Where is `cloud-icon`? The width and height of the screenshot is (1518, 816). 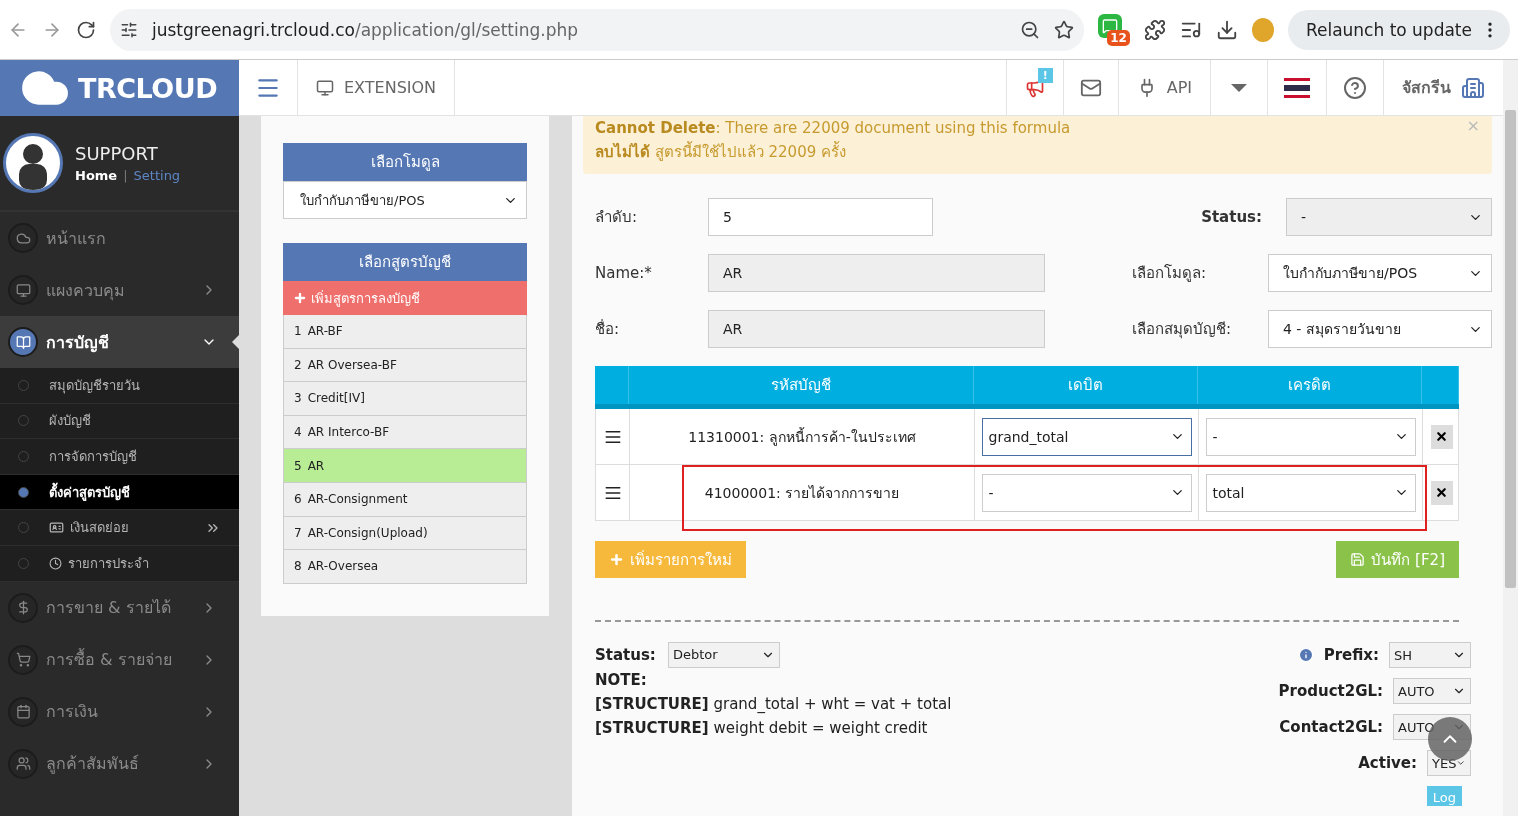
cloud-icon is located at coordinates (23, 238).